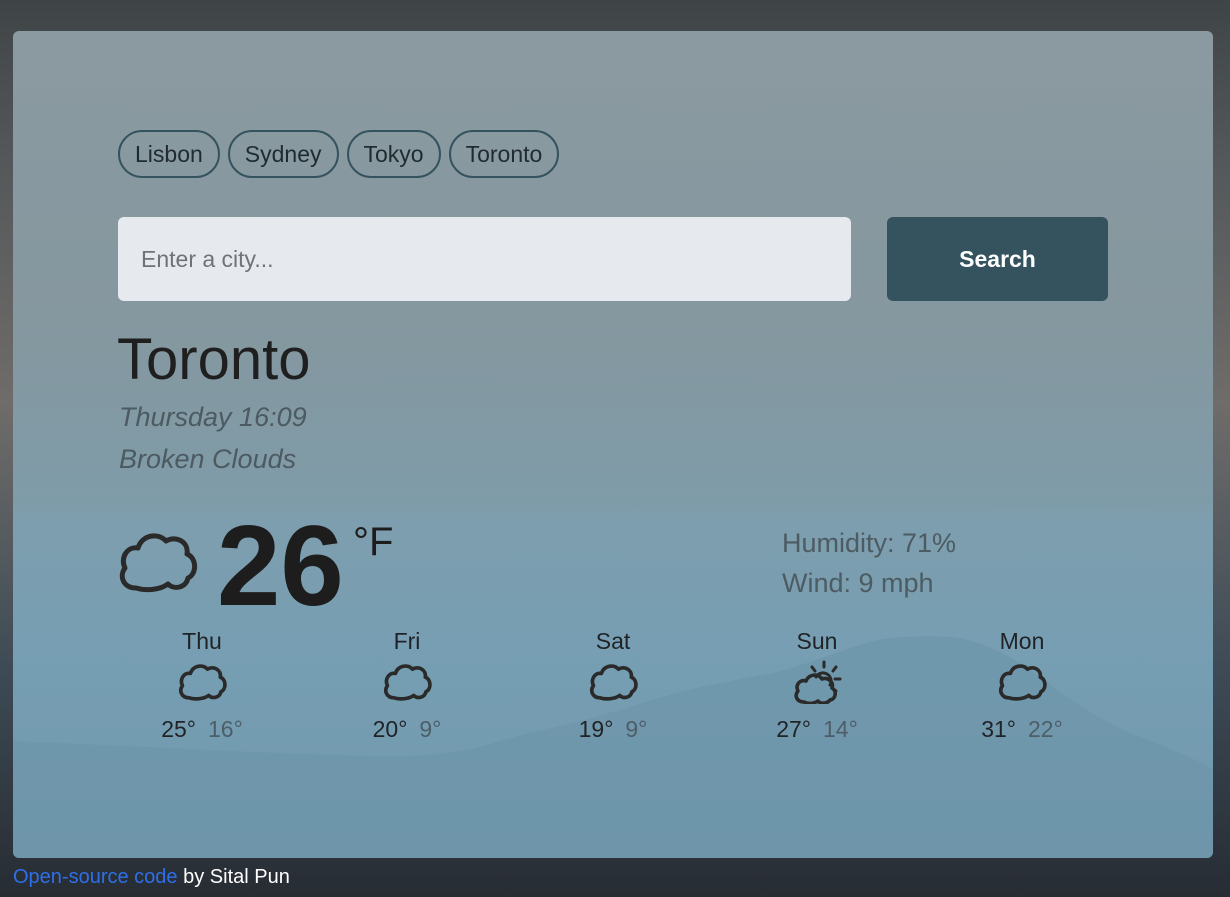  Describe the element at coordinates (373, 542) in the screenshot. I see `temperature-unit: °F` at that location.